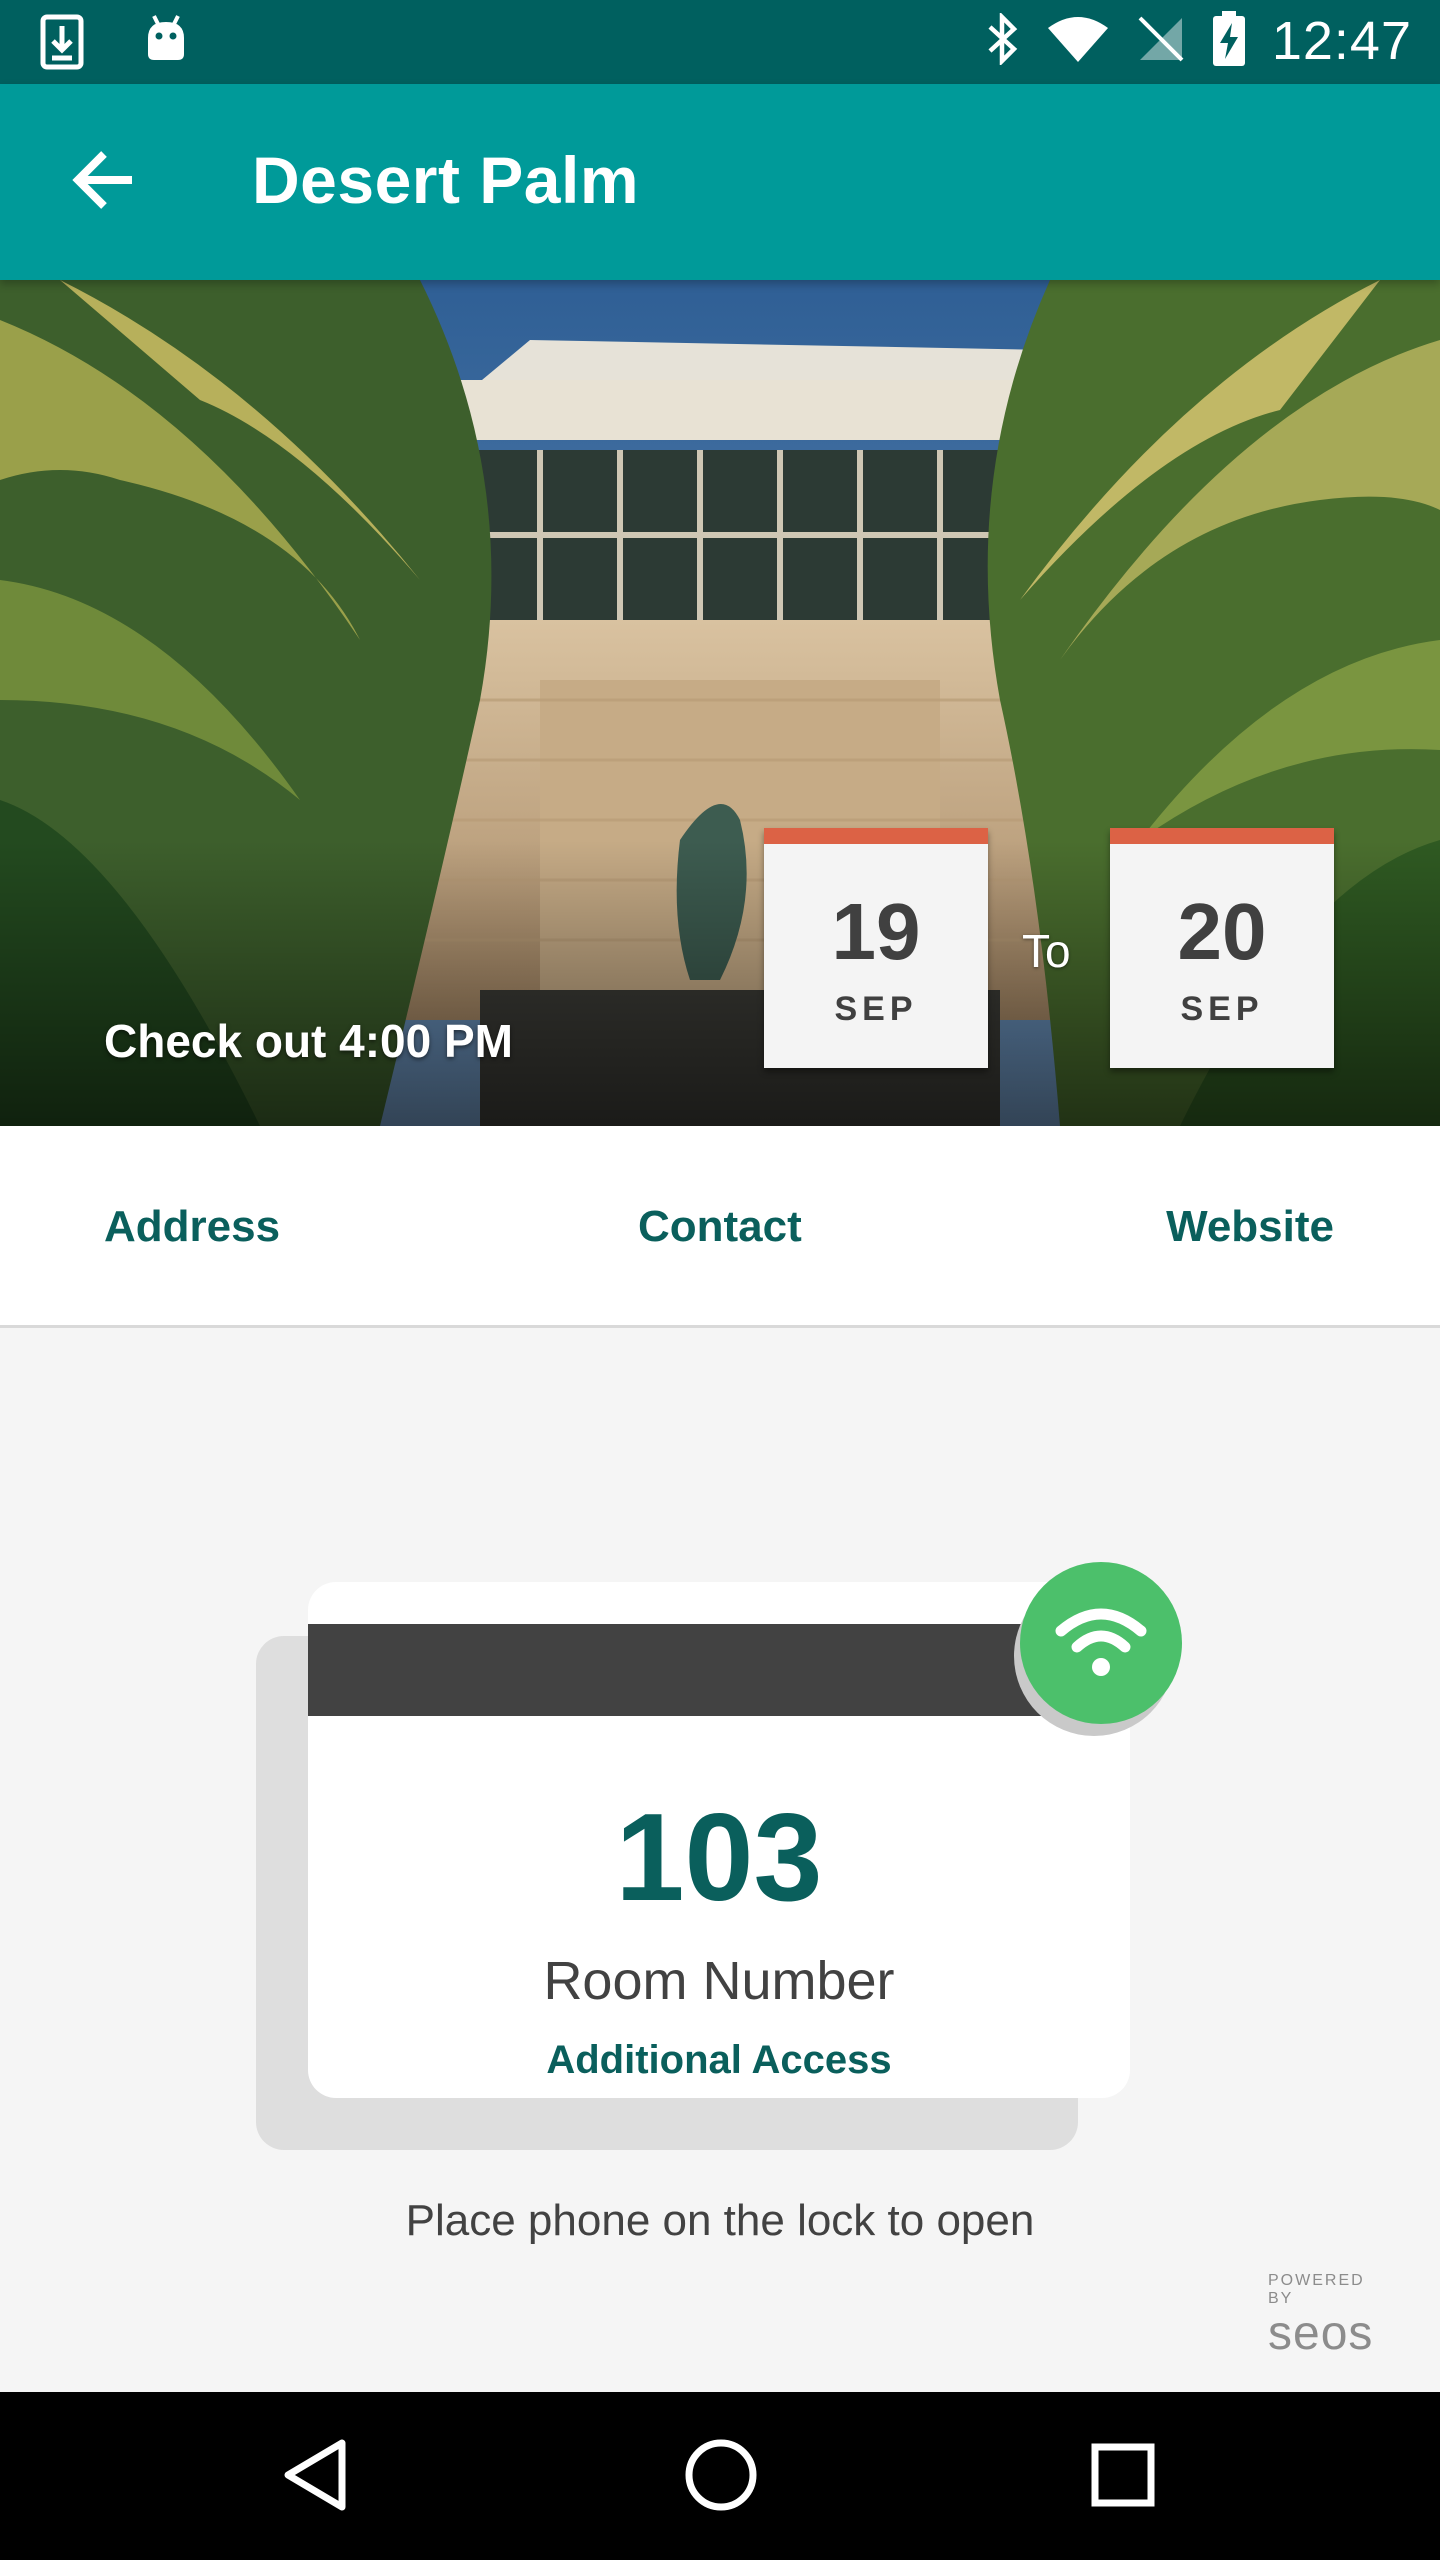 This screenshot has height=2560, width=1440. Describe the element at coordinates (876, 931) in the screenshot. I see `check-in-day: 19` at that location.